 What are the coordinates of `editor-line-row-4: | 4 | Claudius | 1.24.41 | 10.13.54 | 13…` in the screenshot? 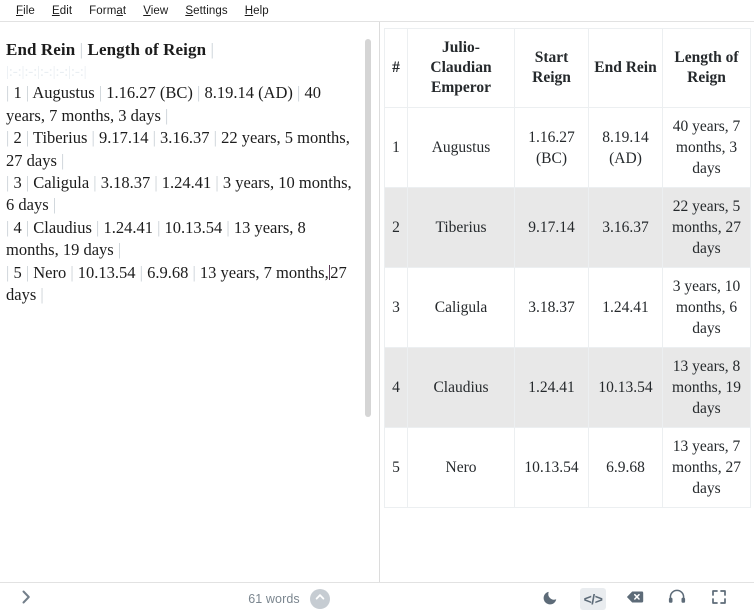 It's located at (181, 239).